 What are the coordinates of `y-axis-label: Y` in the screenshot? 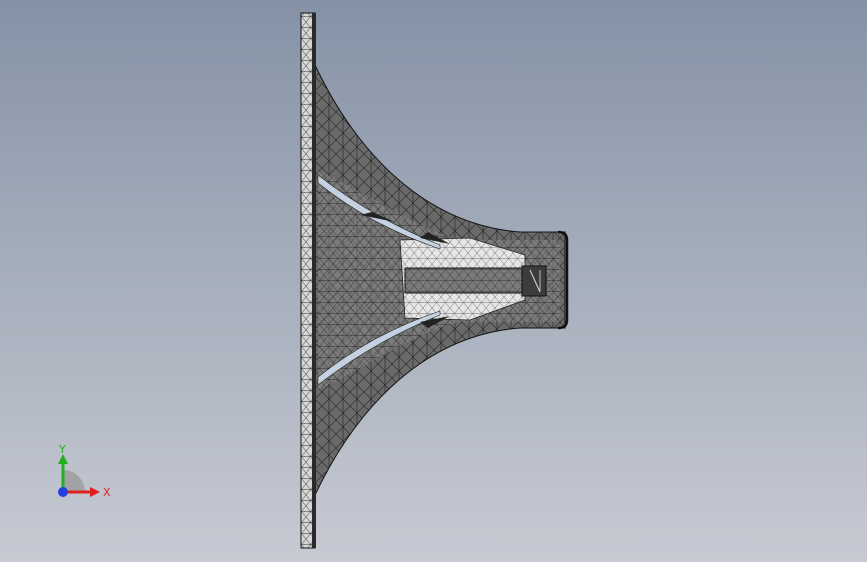 It's located at (62, 449).